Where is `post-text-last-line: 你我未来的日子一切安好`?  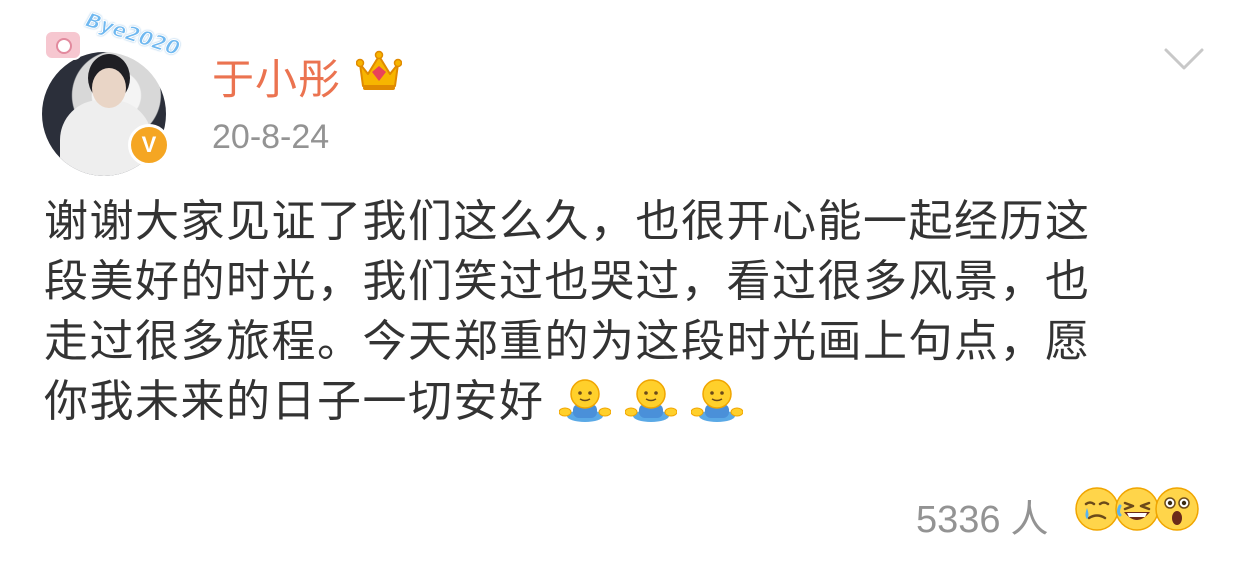 post-text-last-line: 你我未来的日子一切安好 is located at coordinates (624, 402).